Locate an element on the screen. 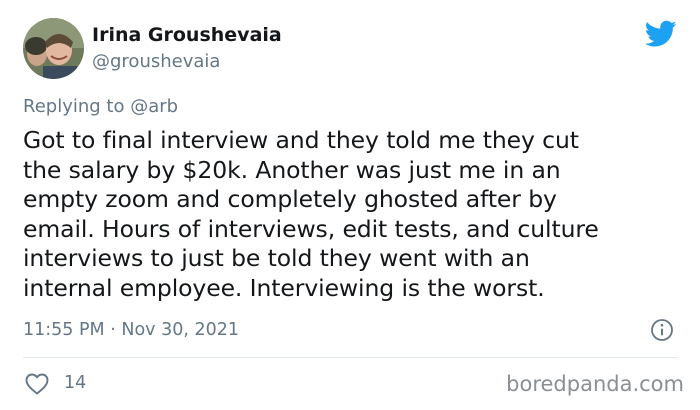 This screenshot has height=410, width=700. reply-mention-link: @arb is located at coordinates (154, 106).